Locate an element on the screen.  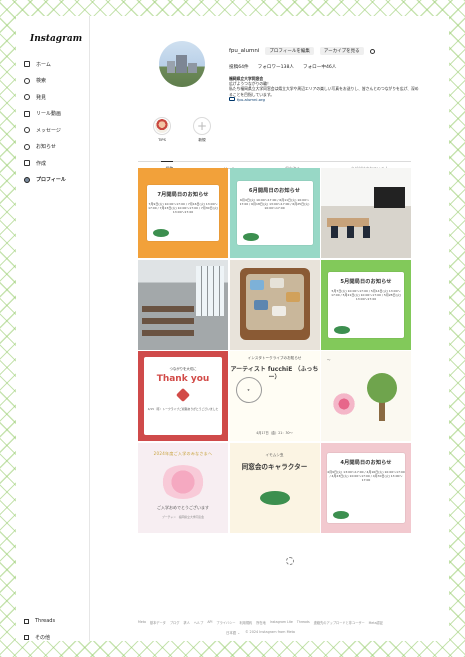
profile-username-row: fpu_alumni プロフィールを編集 アーカイブを見る is located at coordinates (302, 51).